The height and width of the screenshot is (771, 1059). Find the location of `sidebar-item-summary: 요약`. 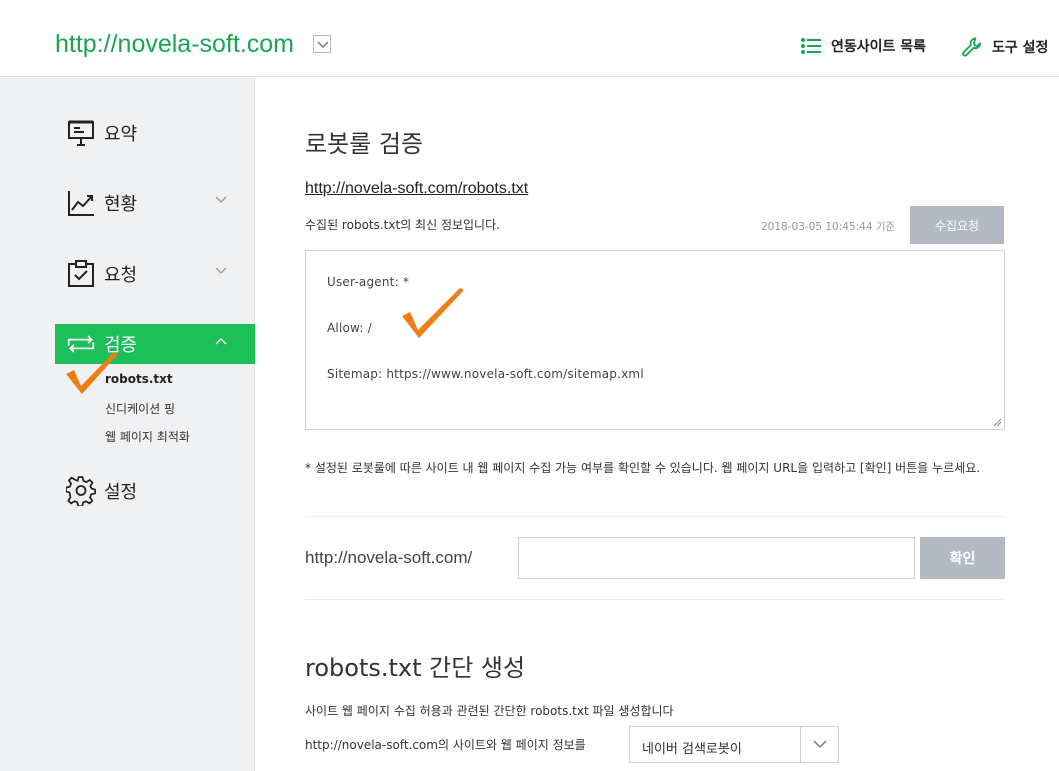

sidebar-item-summary: 요약 is located at coordinates (155, 133).